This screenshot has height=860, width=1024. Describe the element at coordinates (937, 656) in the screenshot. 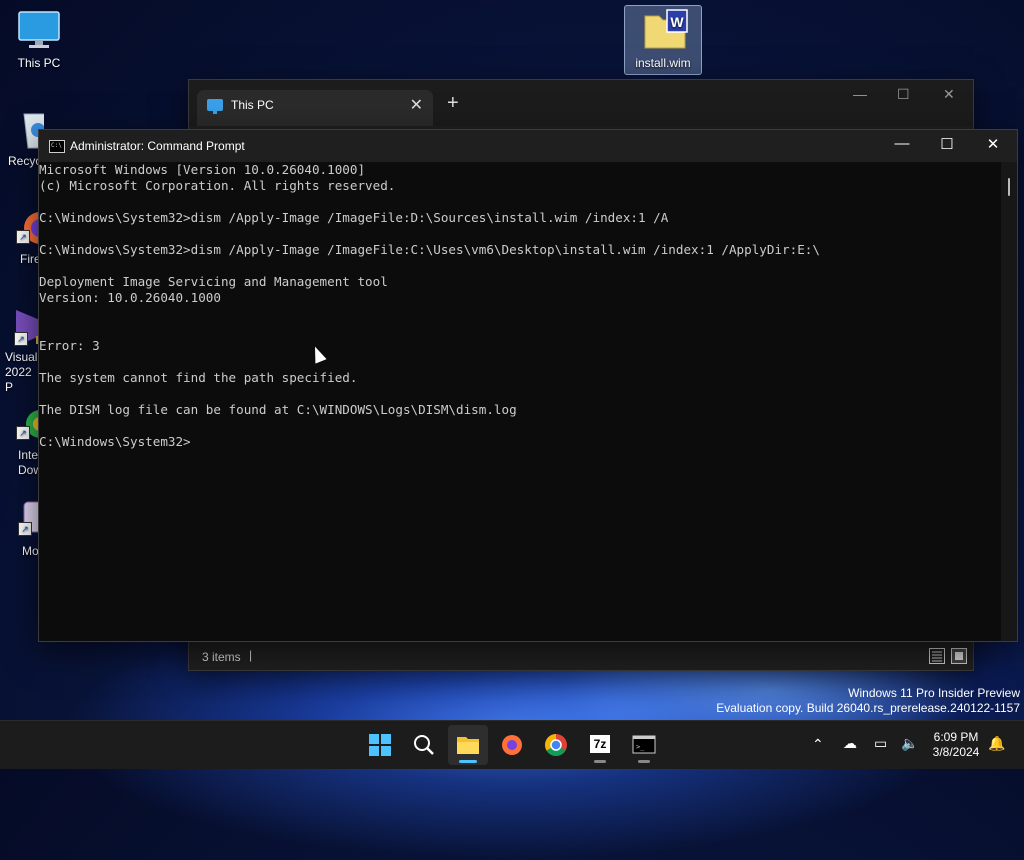

I see `details-view-icon` at that location.